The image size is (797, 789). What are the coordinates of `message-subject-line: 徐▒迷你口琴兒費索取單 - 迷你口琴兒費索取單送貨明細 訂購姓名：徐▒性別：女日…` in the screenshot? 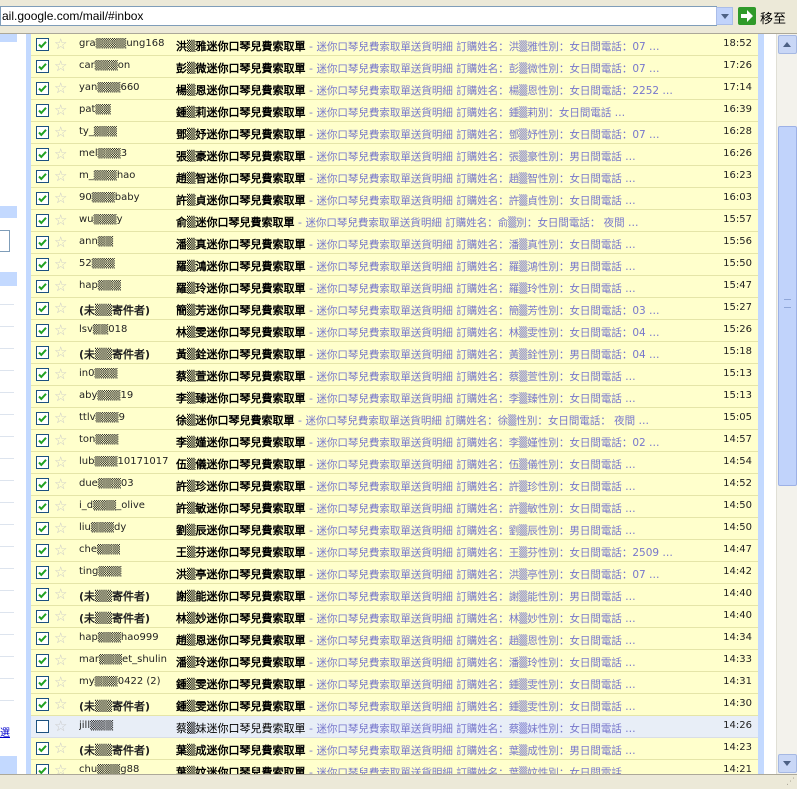 It's located at (448, 419).